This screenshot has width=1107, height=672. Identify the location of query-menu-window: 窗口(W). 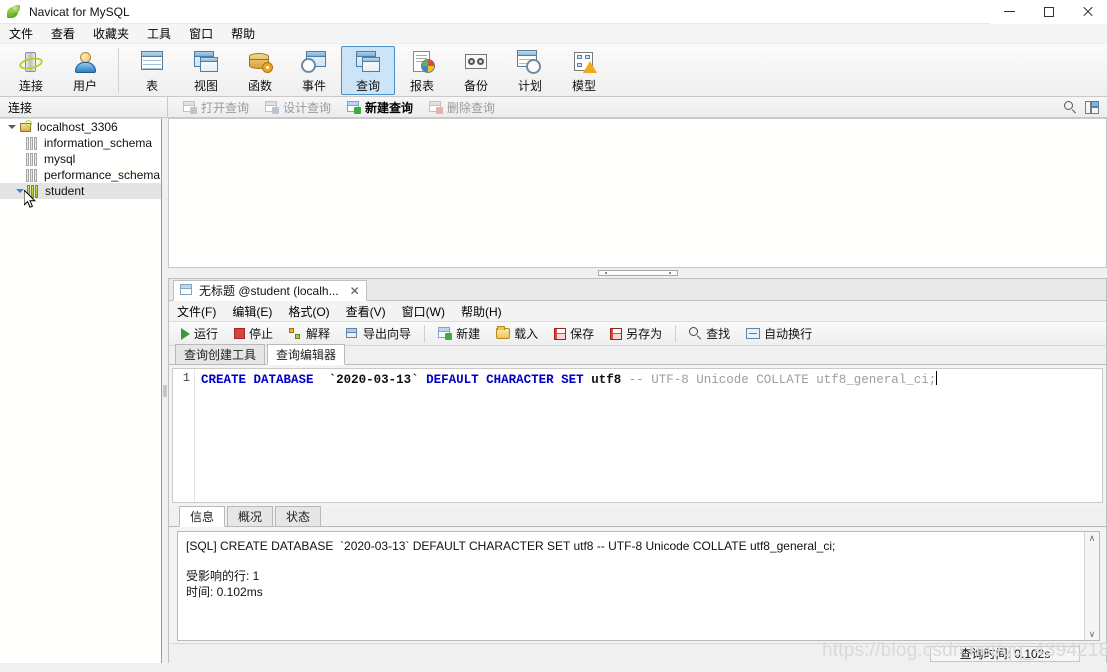
(423, 311).